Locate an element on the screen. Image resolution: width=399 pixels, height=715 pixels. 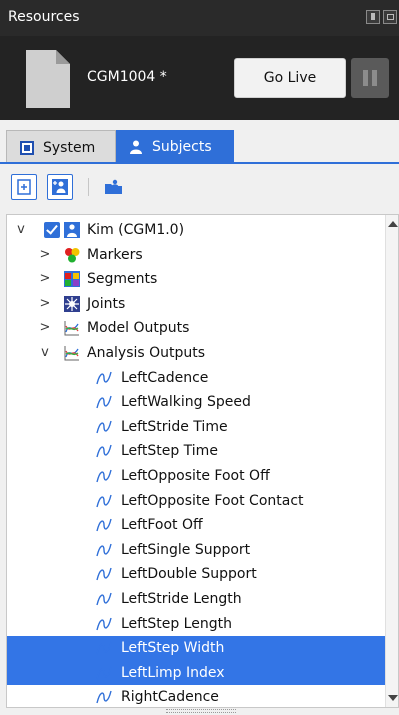
trial-name: CGM1004 * is located at coordinates (127, 77).